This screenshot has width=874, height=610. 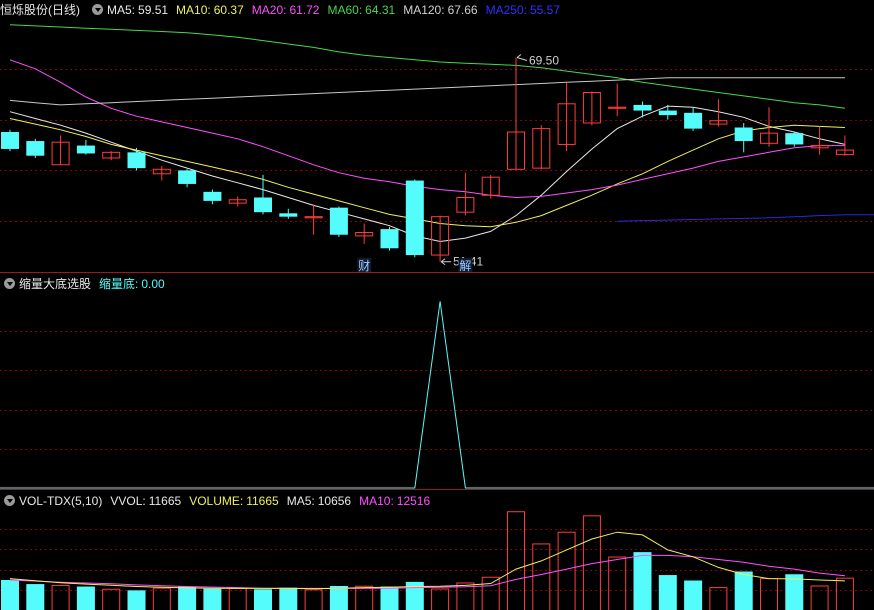 What do you see at coordinates (446, 262) in the screenshot?
I see `low-arrow` at bounding box center [446, 262].